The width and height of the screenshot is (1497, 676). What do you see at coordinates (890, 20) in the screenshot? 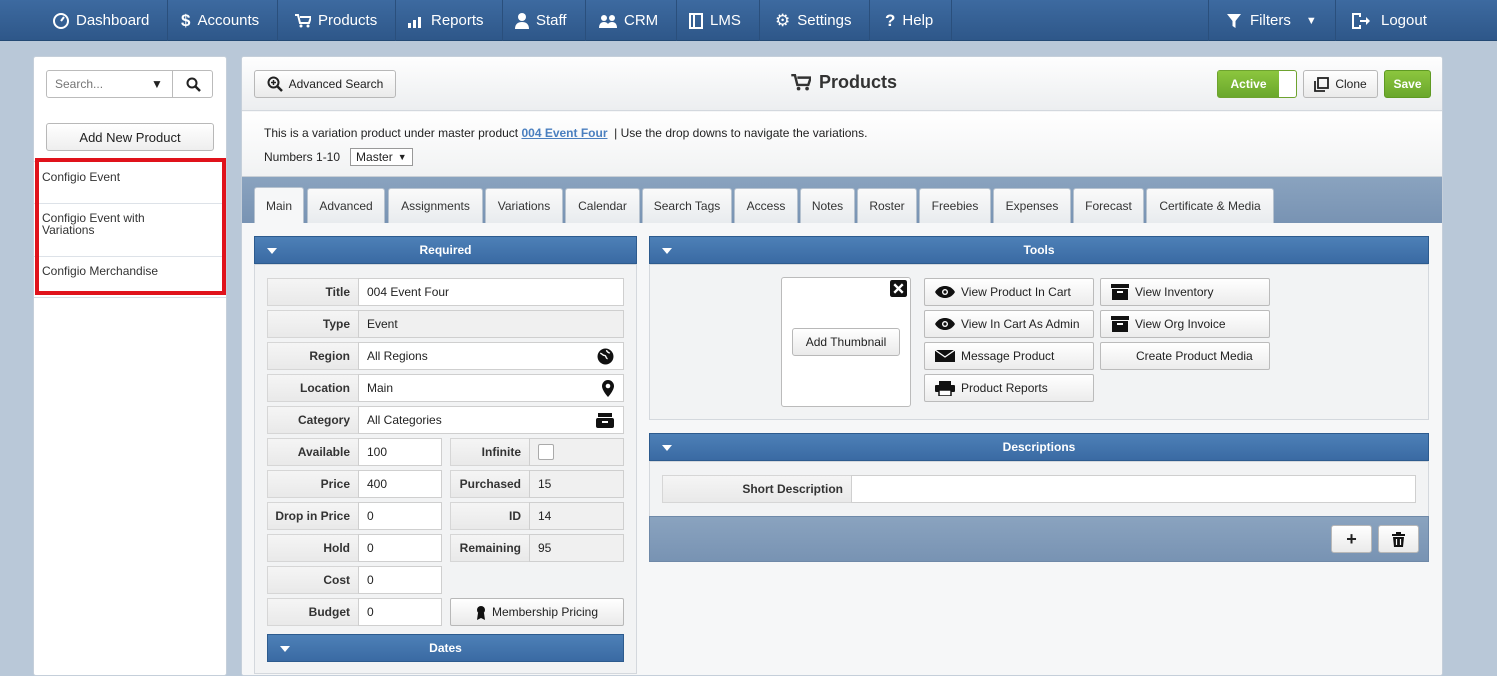
I see `question-icon: ?` at bounding box center [890, 20].